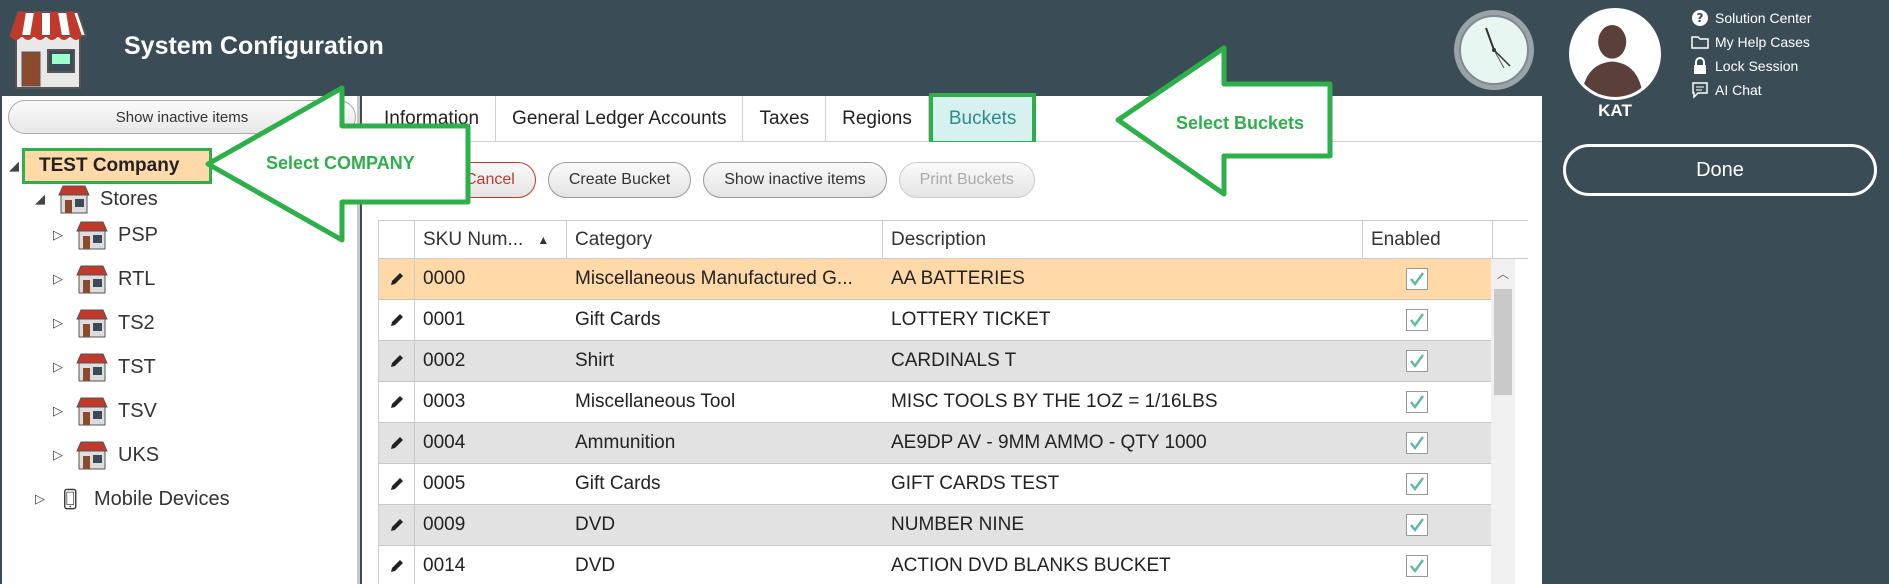  What do you see at coordinates (102, 323) in the screenshot?
I see `tree-item-store: ▷ TS2` at bounding box center [102, 323].